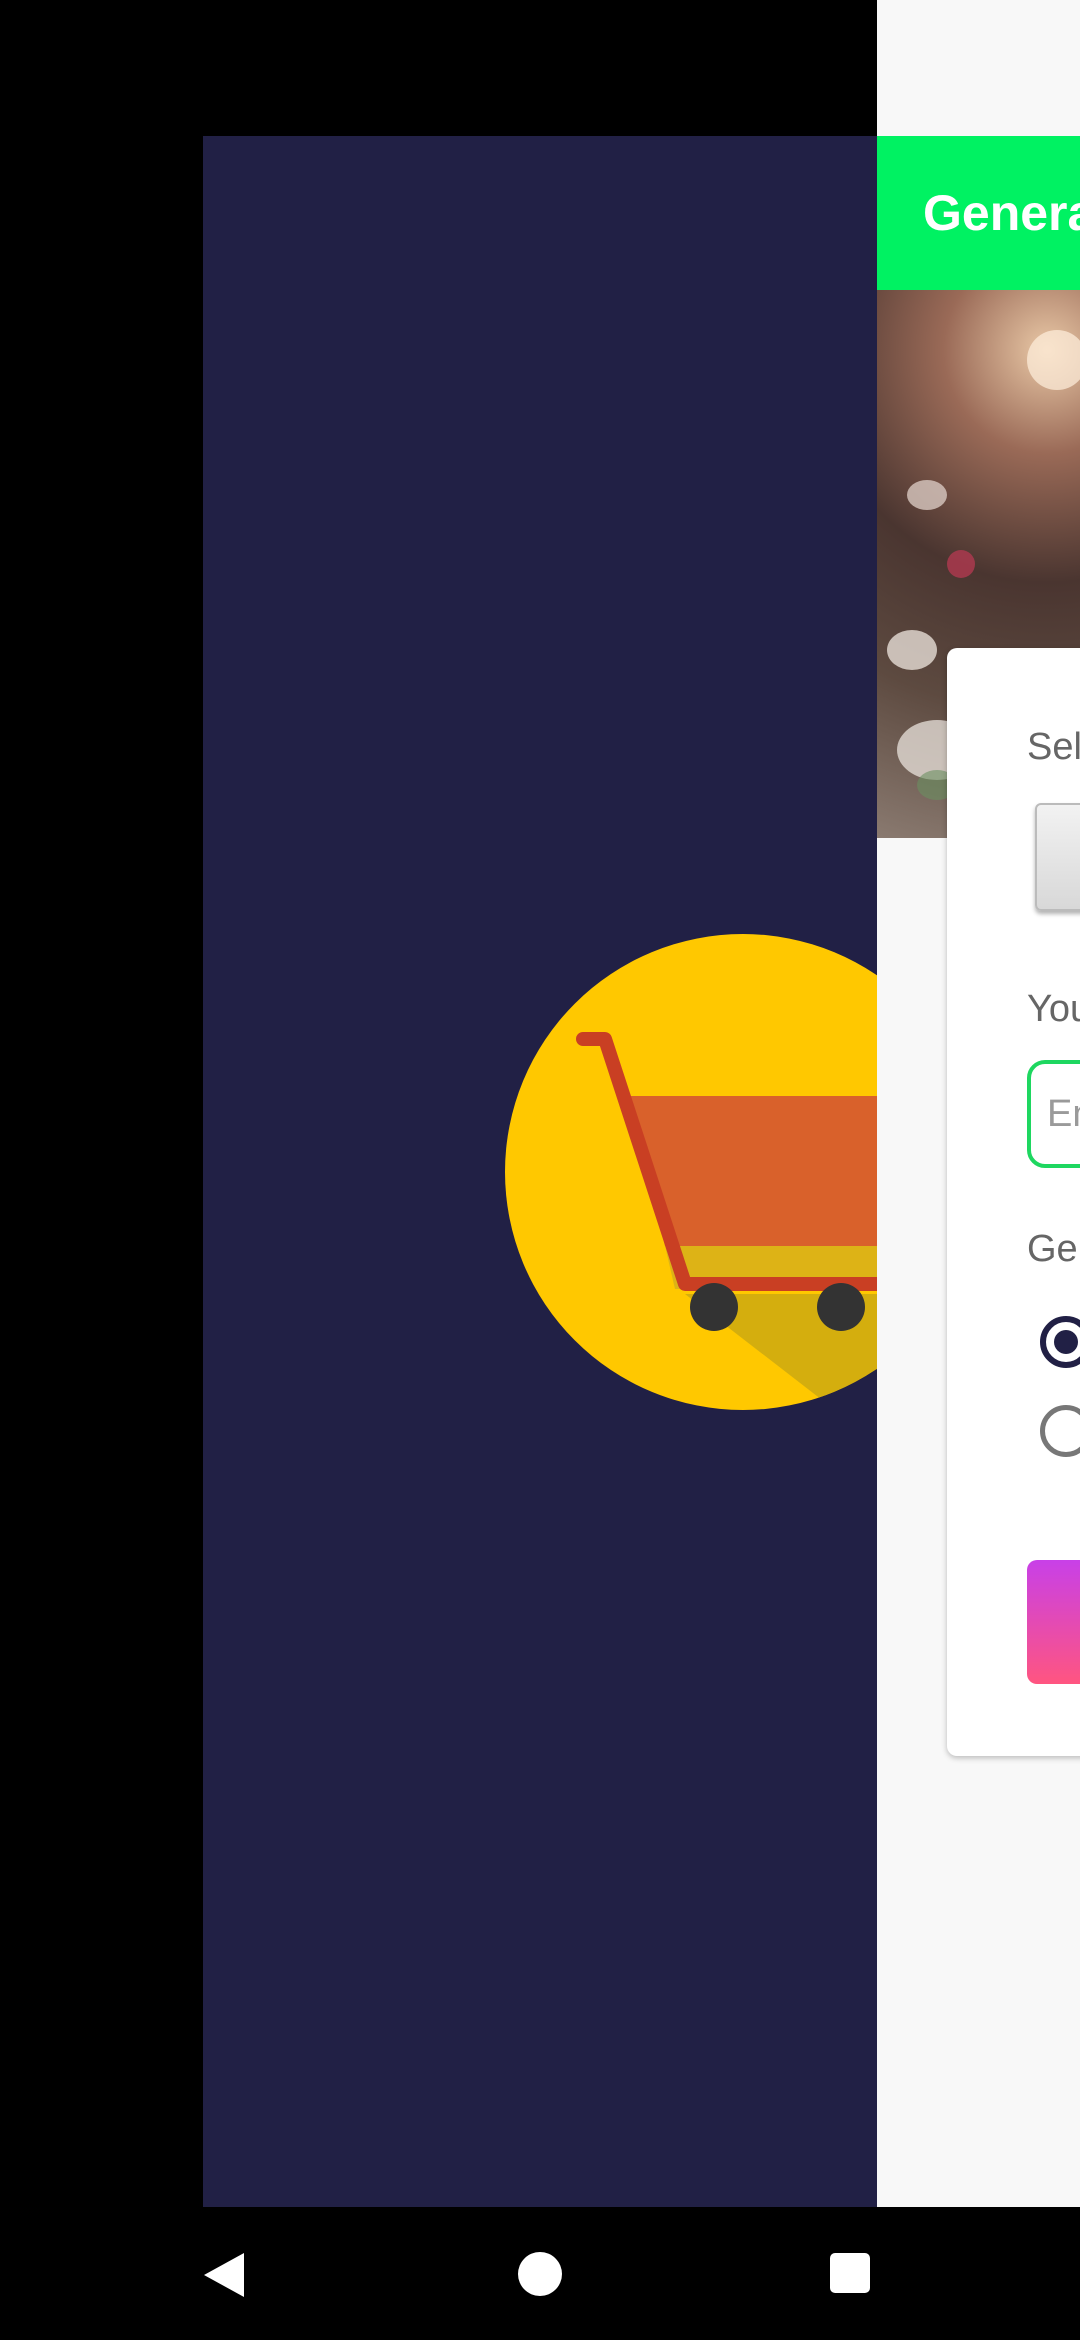 The image size is (1080, 2340). Describe the element at coordinates (850, 2273) in the screenshot. I see `recents-icon` at that location.